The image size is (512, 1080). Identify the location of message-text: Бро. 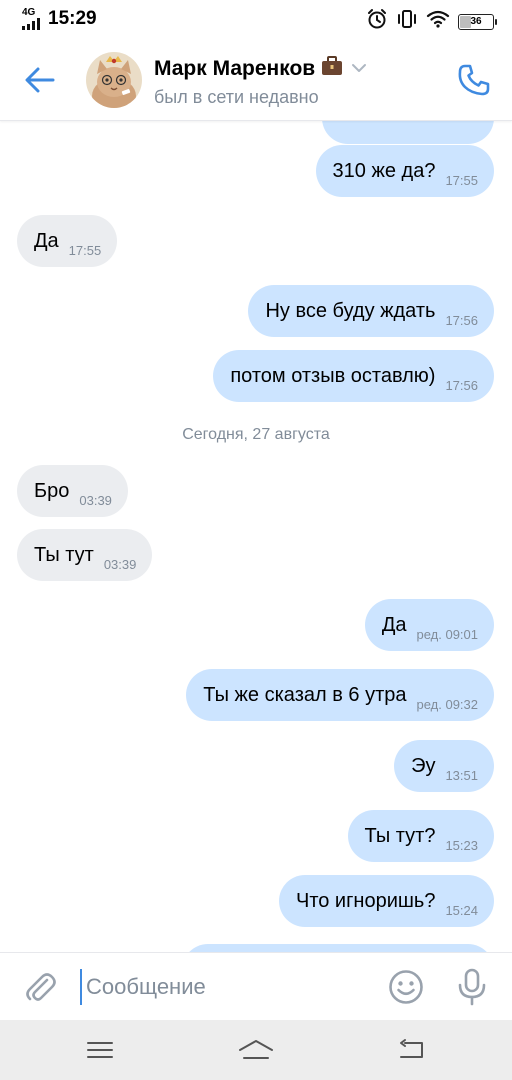
(52, 490).